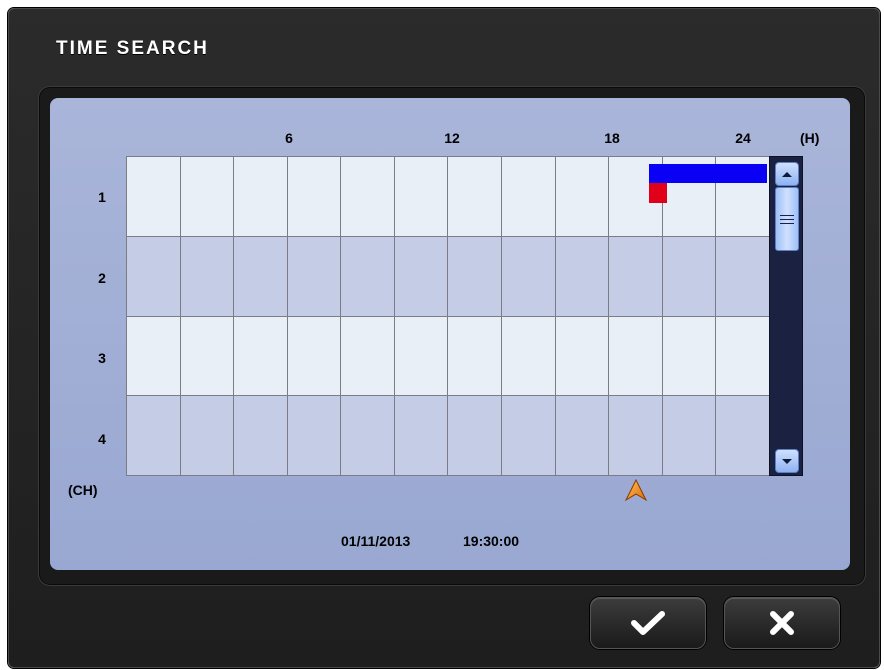 The width and height of the screenshot is (884, 670). What do you see at coordinates (810, 138) in the screenshot?
I see `hour-unit-label: (H)` at bounding box center [810, 138].